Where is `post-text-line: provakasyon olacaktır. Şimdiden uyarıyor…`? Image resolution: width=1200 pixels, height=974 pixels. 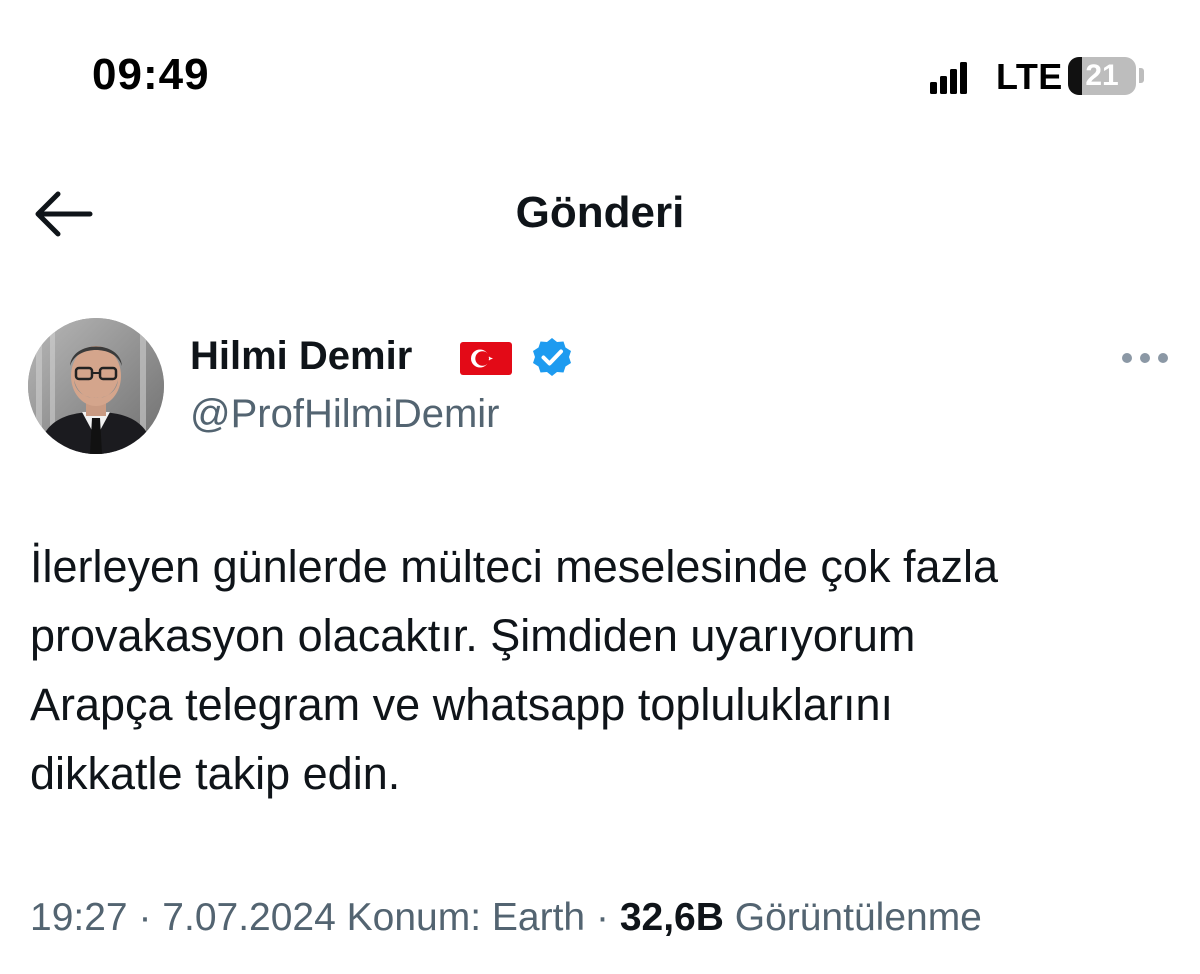 post-text-line: provakasyon olacaktır. Şimdiden uyarıyor… is located at coordinates (473, 635).